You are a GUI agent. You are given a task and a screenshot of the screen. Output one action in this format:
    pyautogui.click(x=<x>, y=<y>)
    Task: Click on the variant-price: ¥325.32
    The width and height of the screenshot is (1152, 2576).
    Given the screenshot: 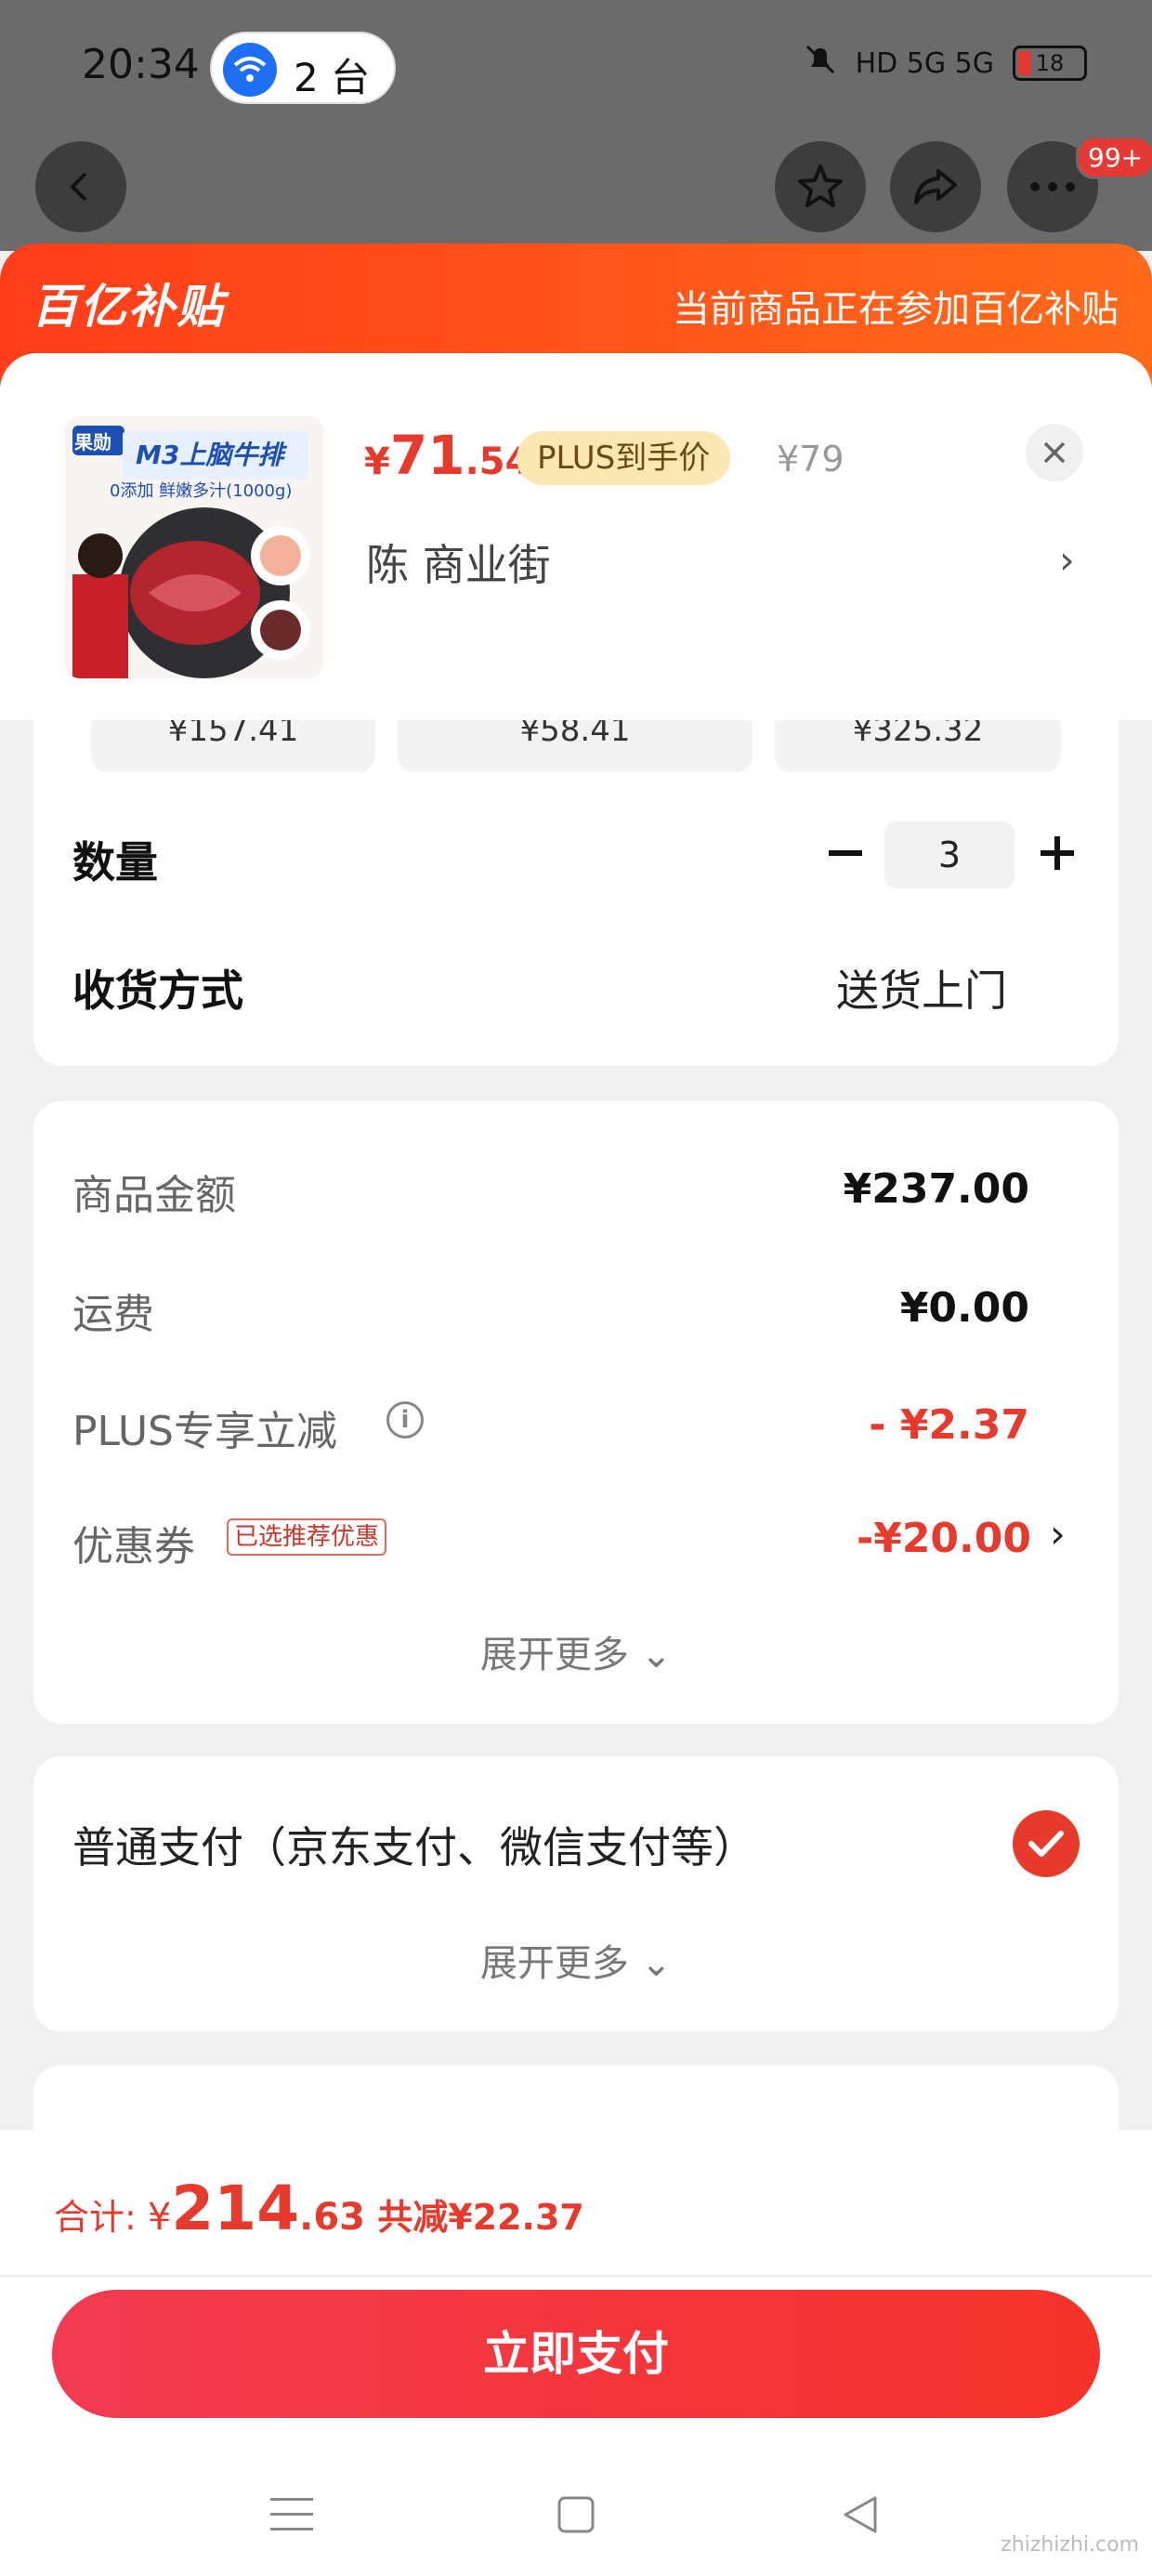 What is the action you would take?
    pyautogui.click(x=918, y=734)
    